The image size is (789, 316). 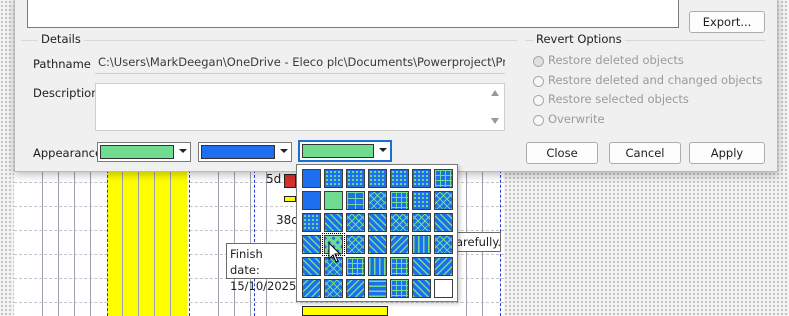 What do you see at coordinates (616, 60) in the screenshot?
I see `radio-label: Restore deleted objects` at bounding box center [616, 60].